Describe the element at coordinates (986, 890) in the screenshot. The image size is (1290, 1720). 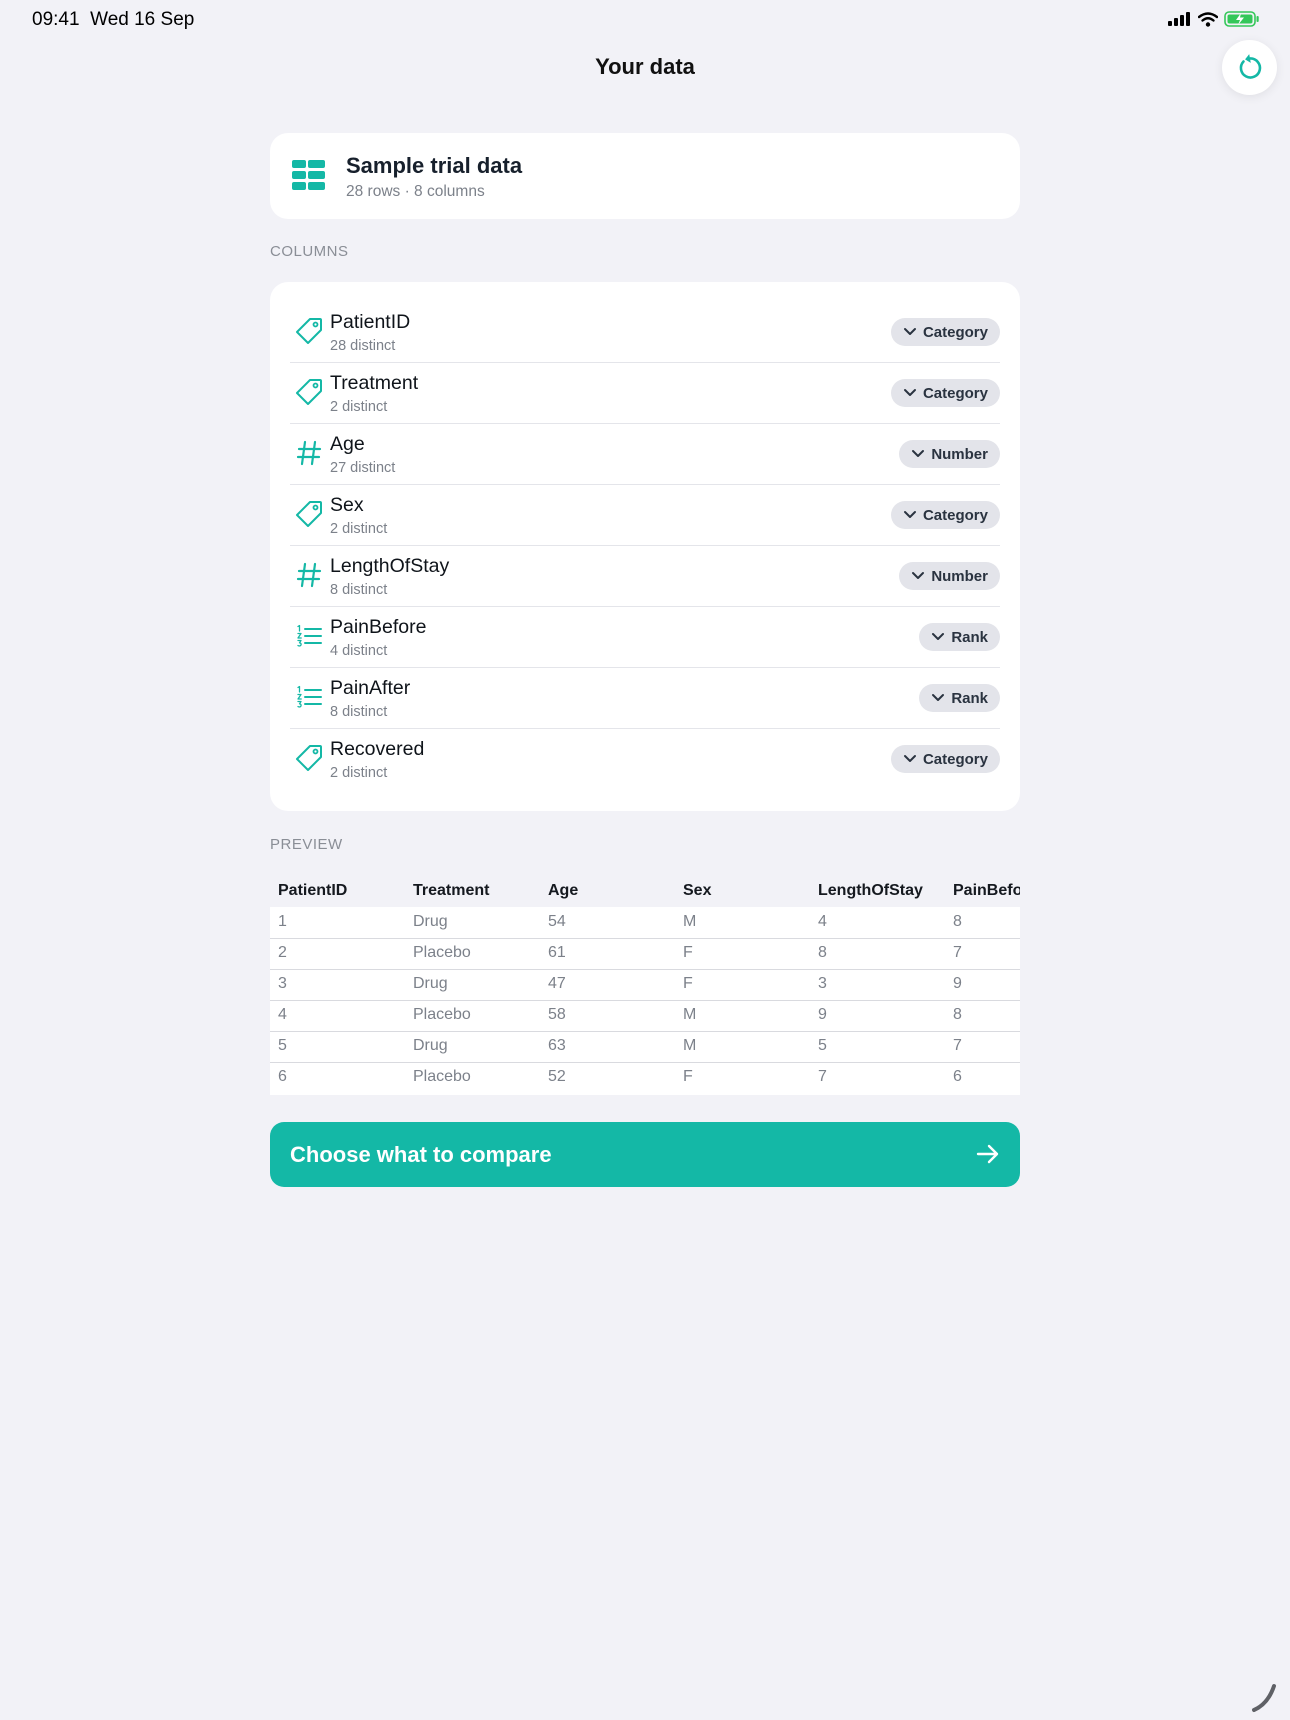
I see `column-header: PainBefore` at that location.